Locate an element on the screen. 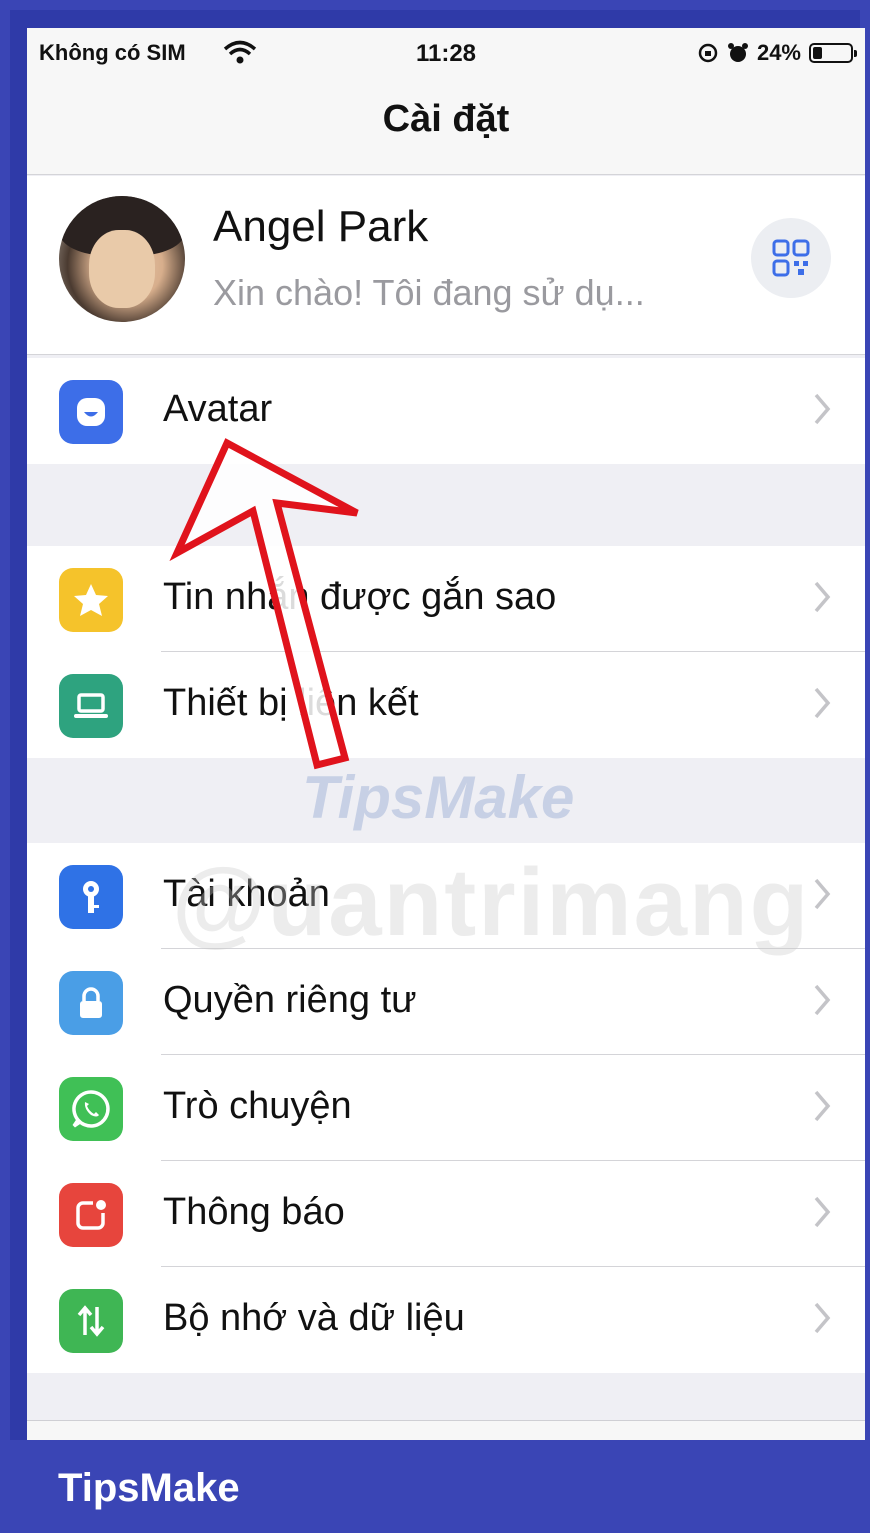 Image resolution: width=870 pixels, height=1533 pixels. laptop-icon is located at coordinates (91, 706).